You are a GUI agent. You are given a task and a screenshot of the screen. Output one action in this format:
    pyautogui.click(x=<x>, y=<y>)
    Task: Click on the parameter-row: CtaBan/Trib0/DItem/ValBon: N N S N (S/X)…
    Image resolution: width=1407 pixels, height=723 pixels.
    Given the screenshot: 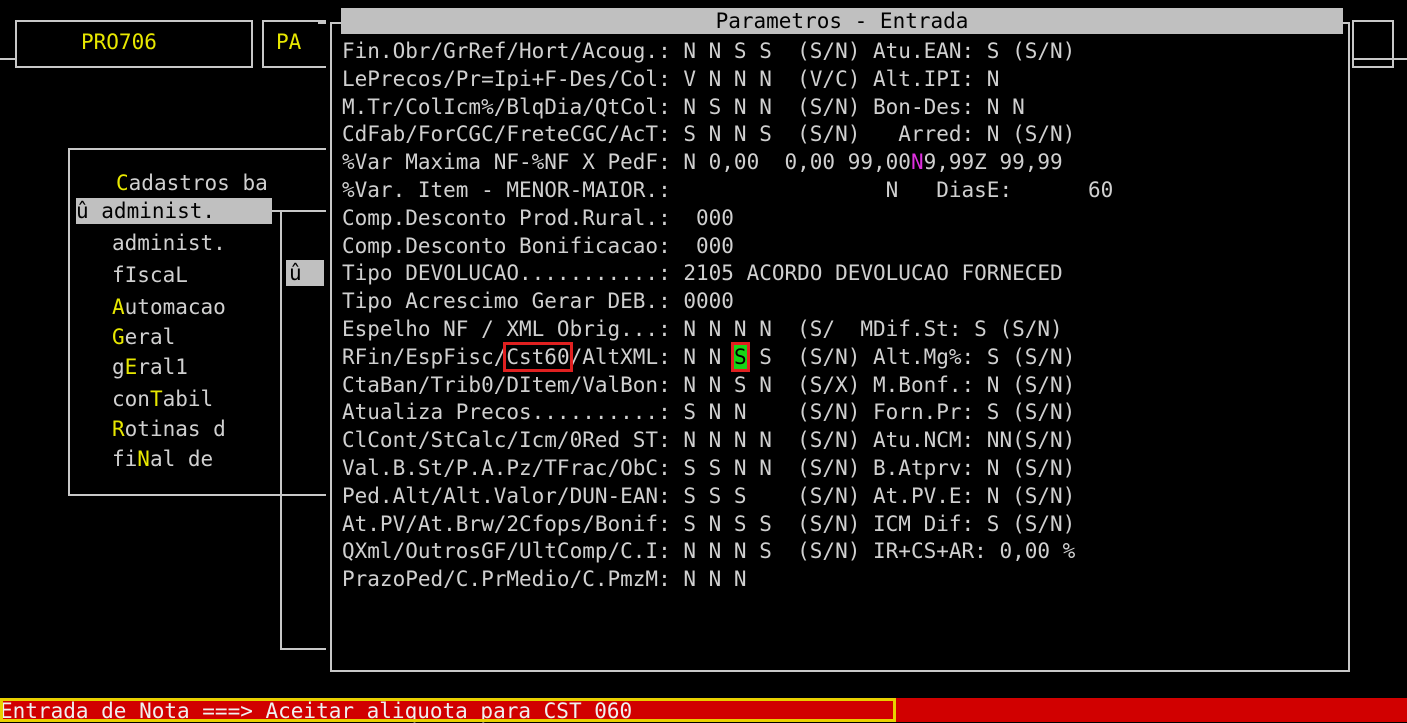 What is the action you would take?
    pyautogui.click(x=727, y=386)
    